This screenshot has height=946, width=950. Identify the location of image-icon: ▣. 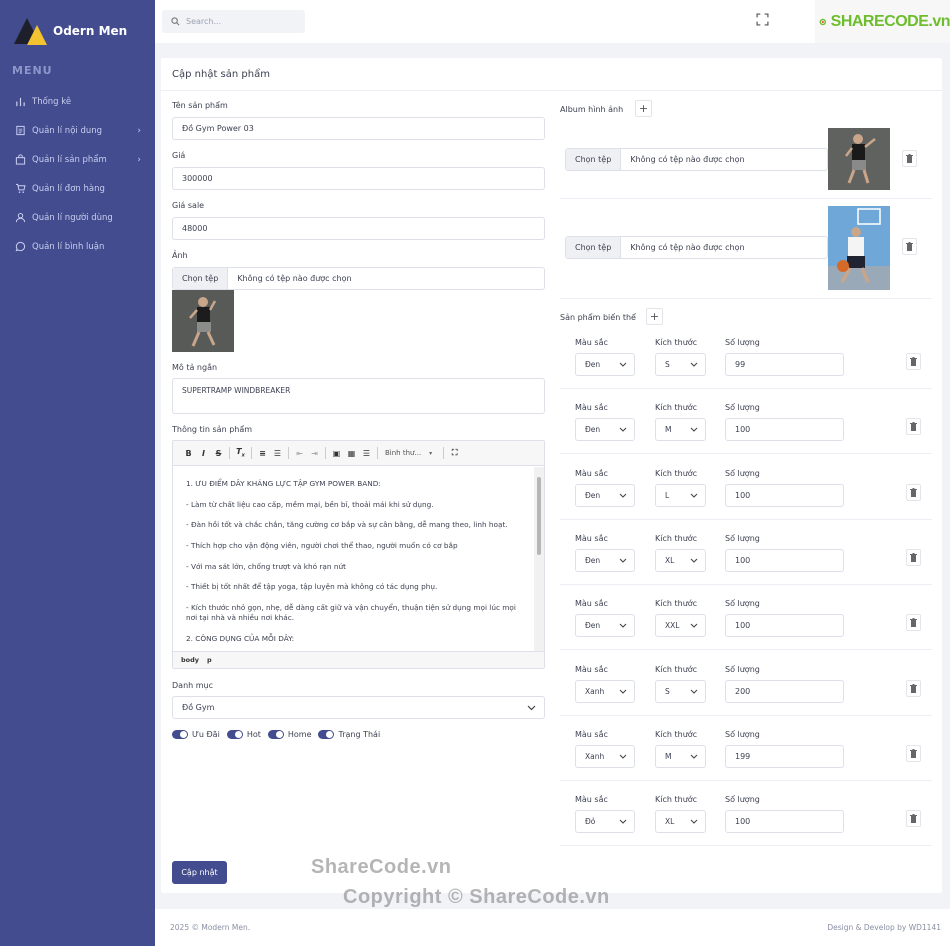
(336, 453).